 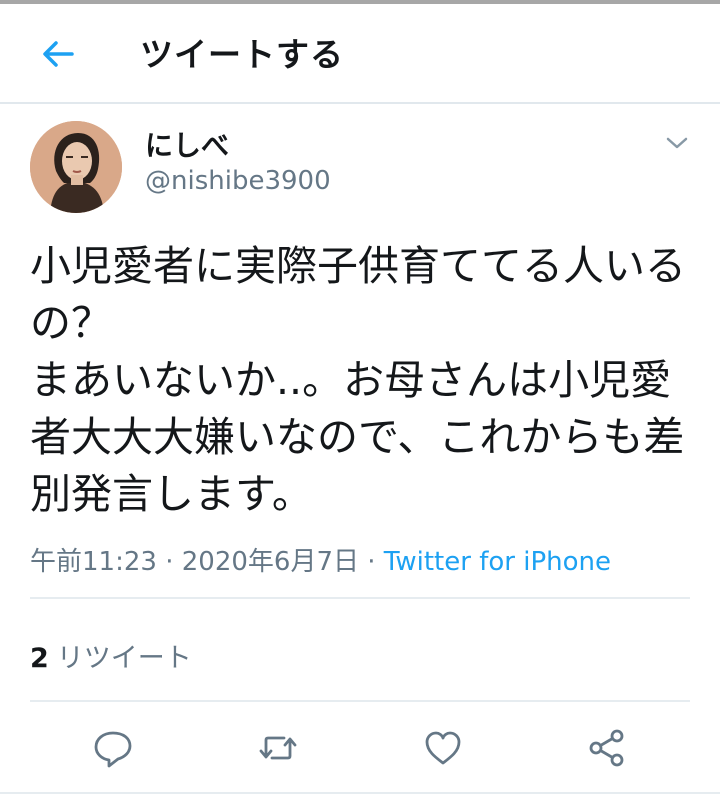 I want to click on tweet-meta: 午前11:23 · 2020年6月7日 · Twitter for iPhone, so click(x=320, y=559).